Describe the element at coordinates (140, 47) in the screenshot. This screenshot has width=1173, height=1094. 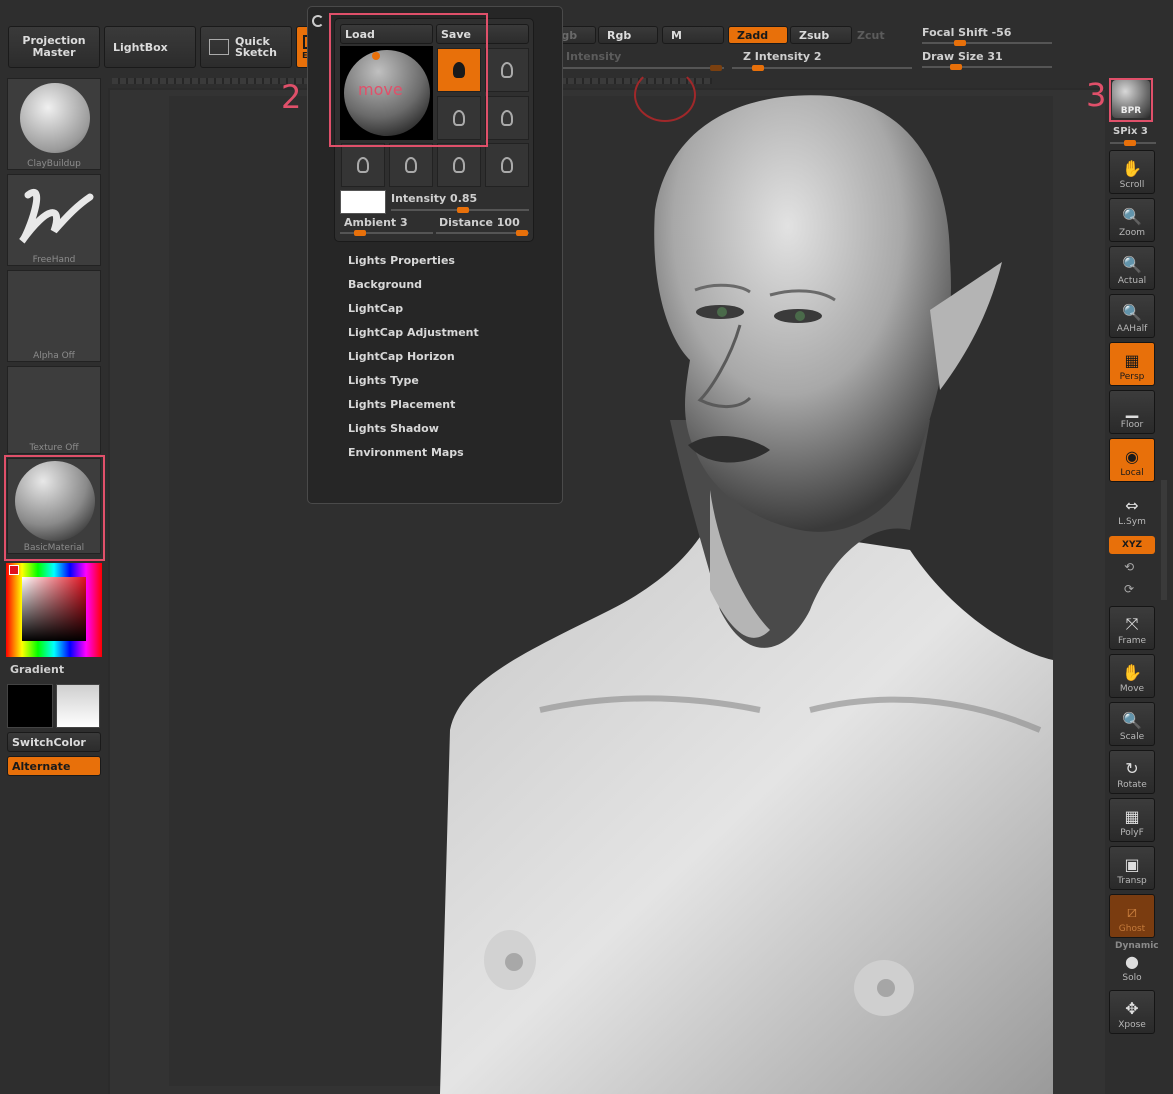
I see `lightbox-label: LightBox` at that location.